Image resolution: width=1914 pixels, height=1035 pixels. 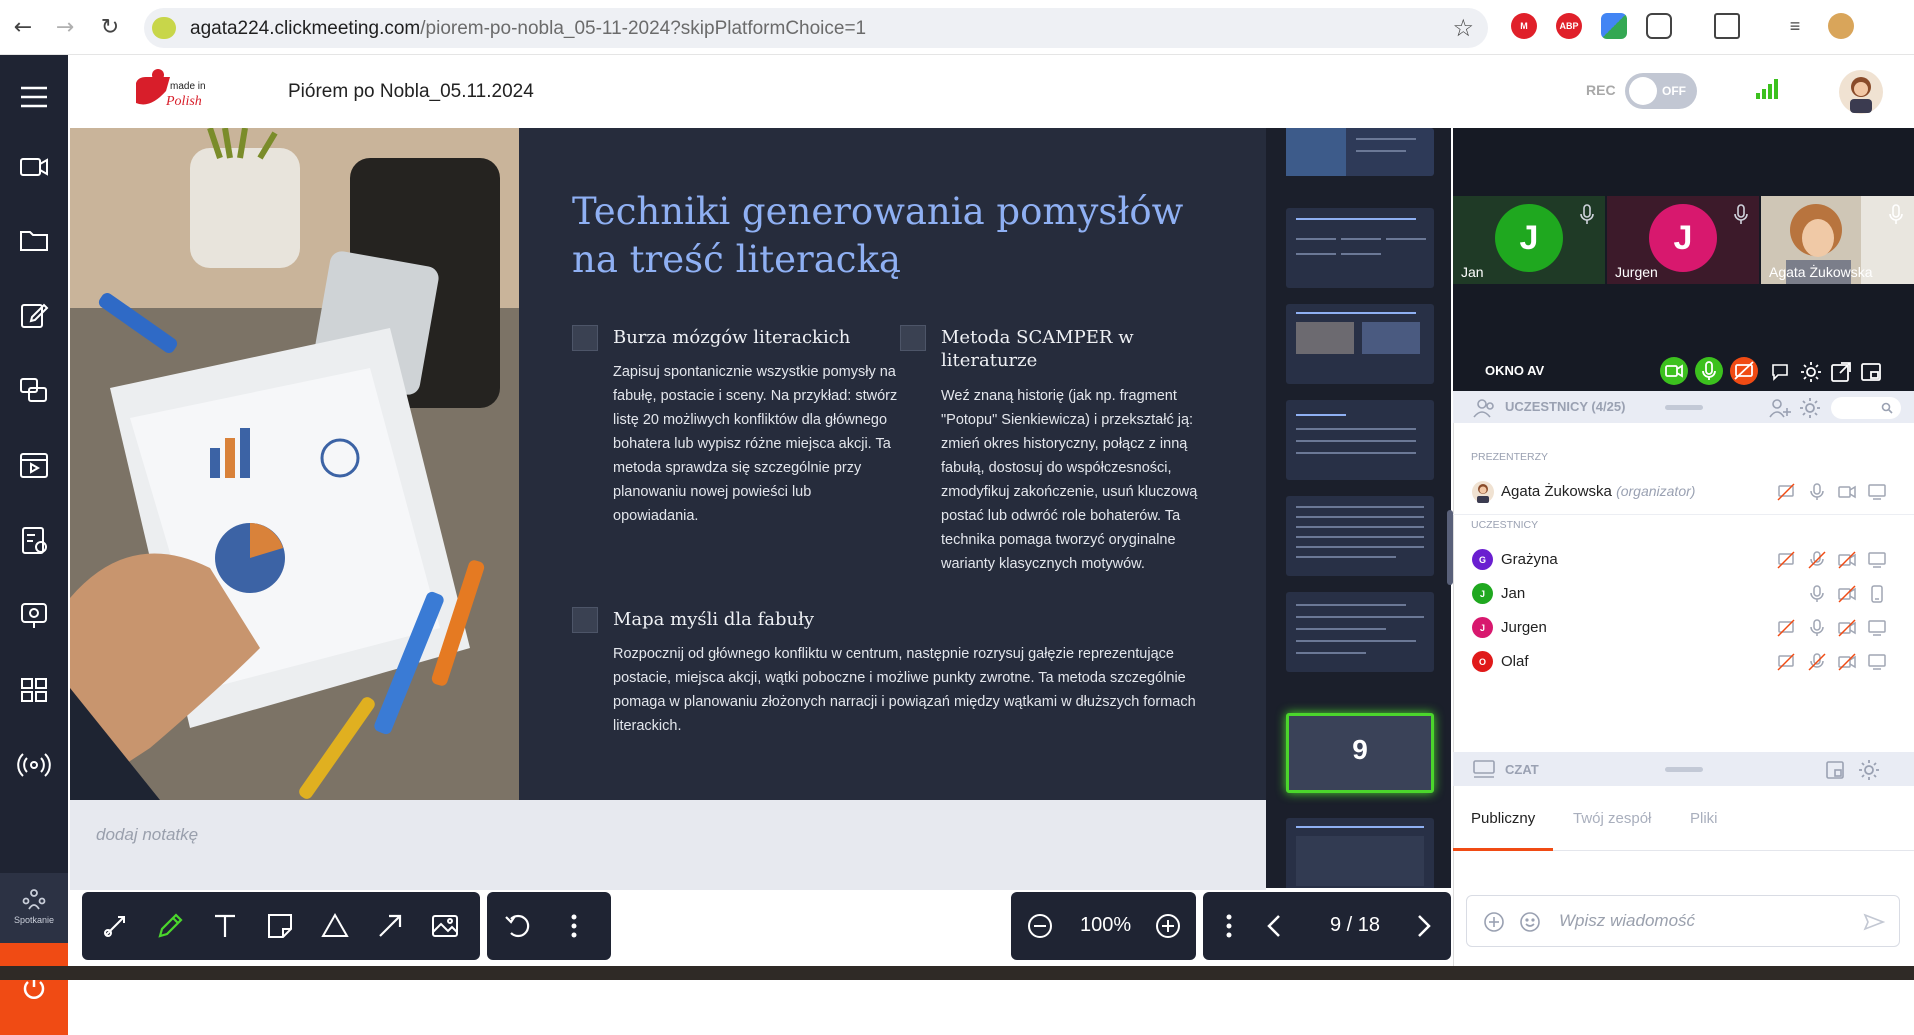 I want to click on recording-toggle: OFF, so click(x=1661, y=91).